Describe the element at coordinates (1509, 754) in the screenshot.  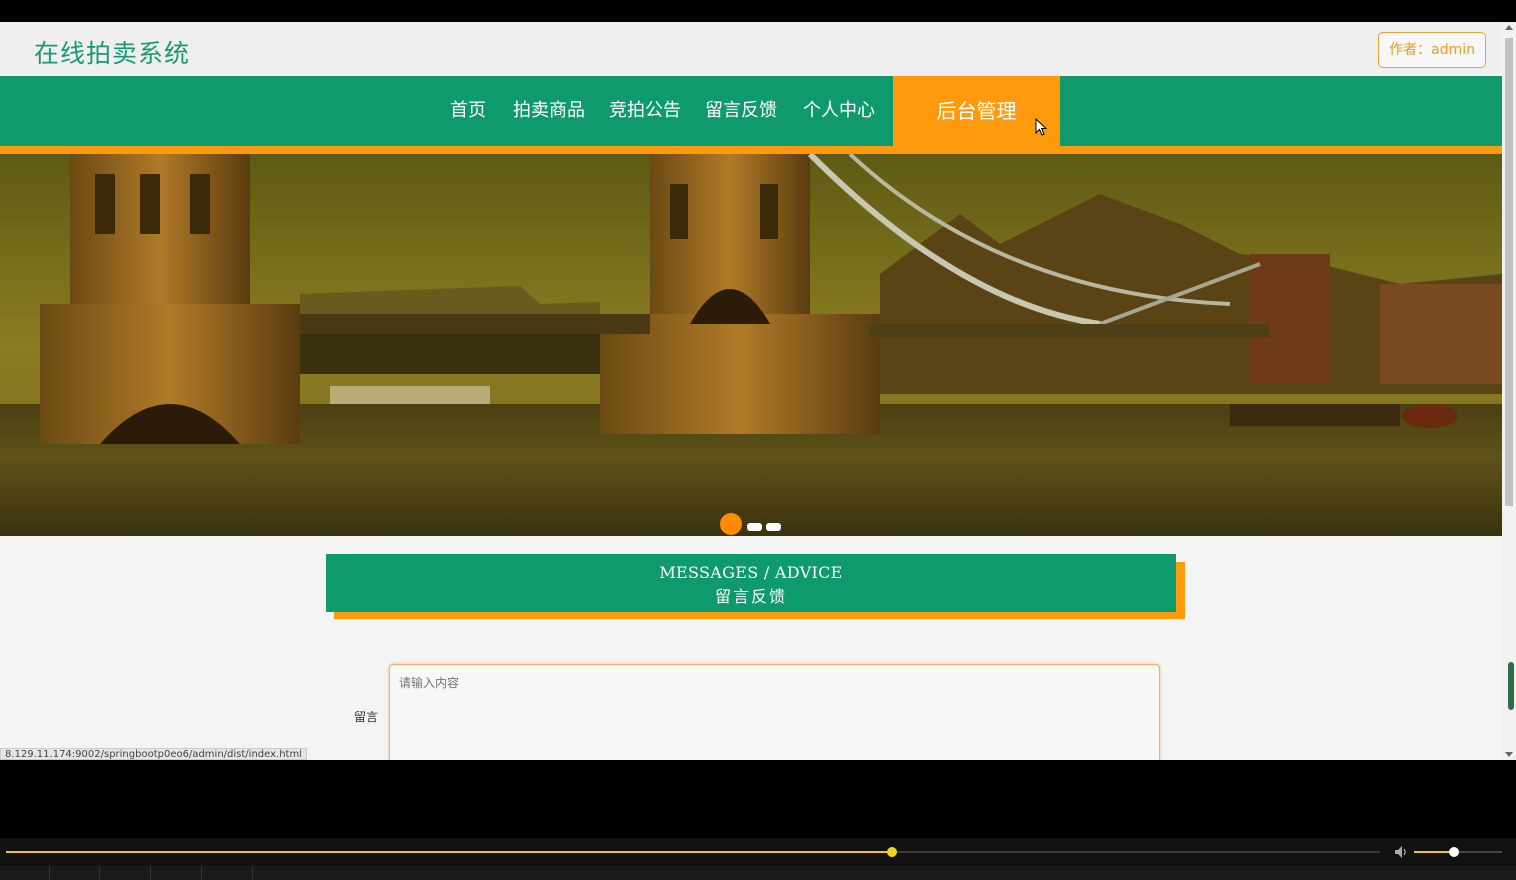
I see `scroll-down-arrow-icon` at that location.